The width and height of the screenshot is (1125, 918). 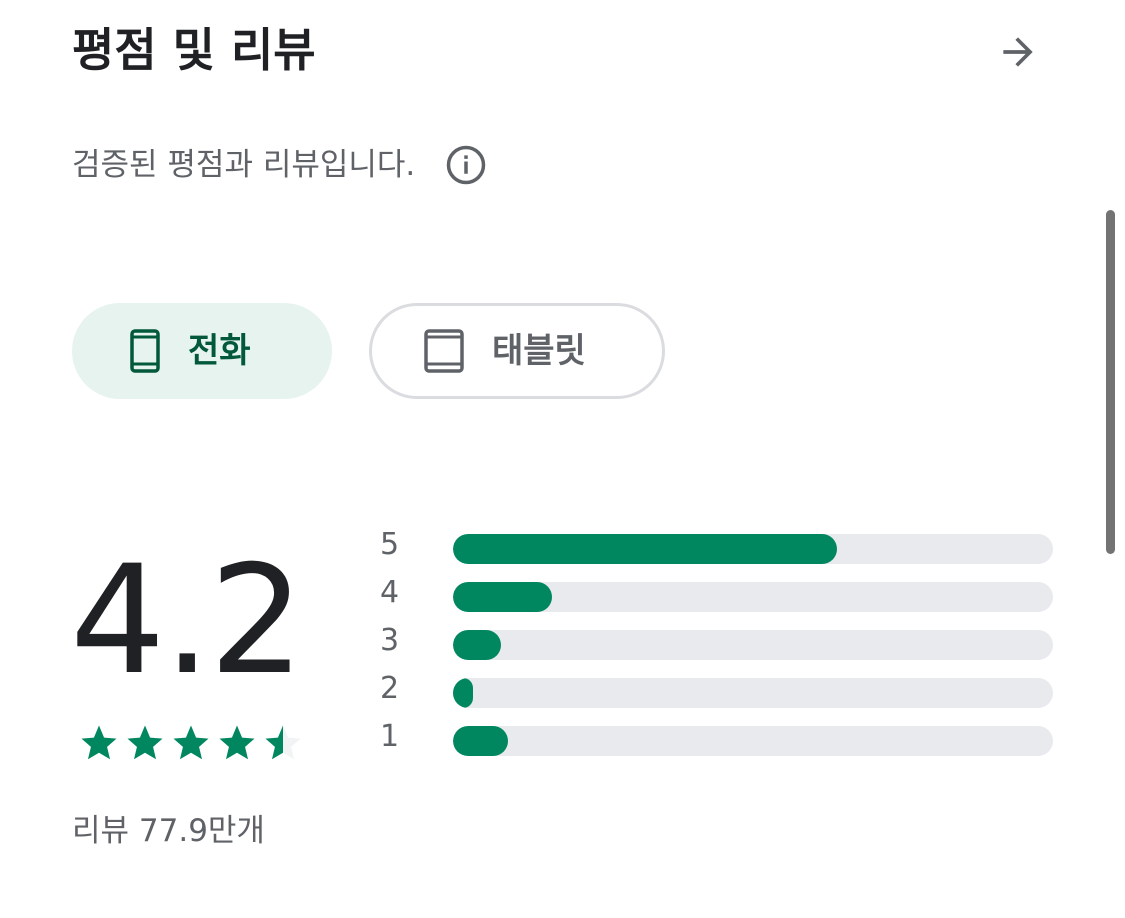 What do you see at coordinates (1110, 382) in the screenshot?
I see `scrollbar` at bounding box center [1110, 382].